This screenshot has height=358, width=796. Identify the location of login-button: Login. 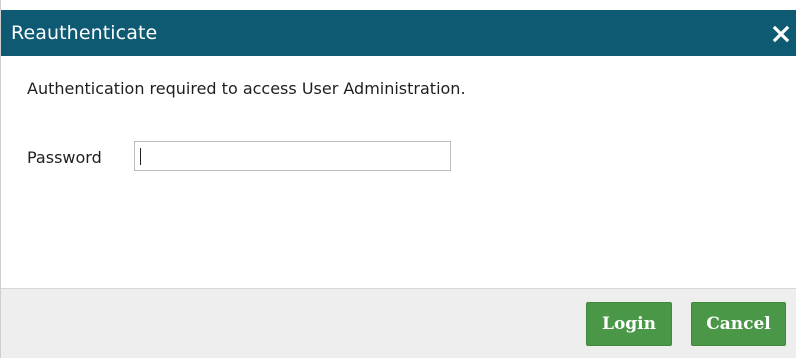
(629, 324).